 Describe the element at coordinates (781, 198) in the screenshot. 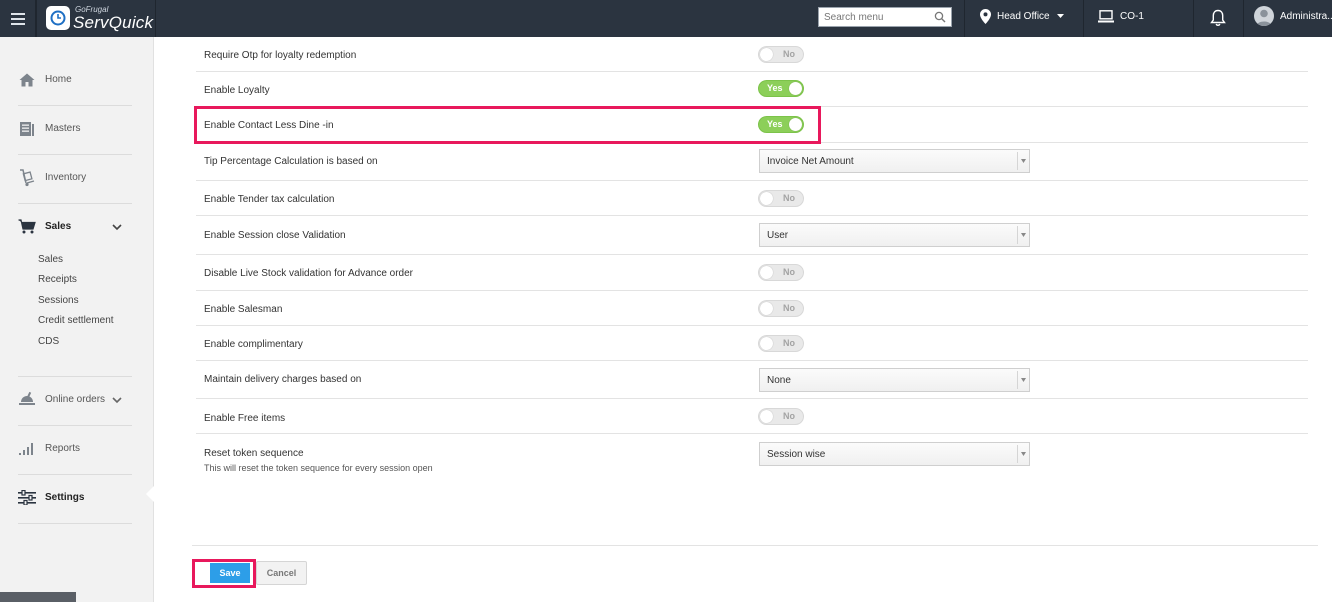

I see `toggle-tender-tax: No` at that location.